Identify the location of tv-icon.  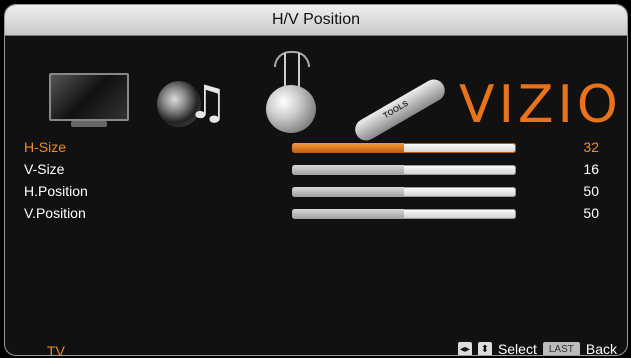
(89, 100).